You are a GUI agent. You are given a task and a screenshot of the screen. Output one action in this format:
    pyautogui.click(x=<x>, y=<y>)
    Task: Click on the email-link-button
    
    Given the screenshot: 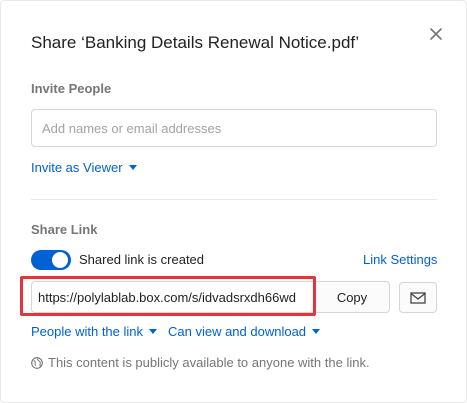 What is the action you would take?
    pyautogui.click(x=418, y=297)
    